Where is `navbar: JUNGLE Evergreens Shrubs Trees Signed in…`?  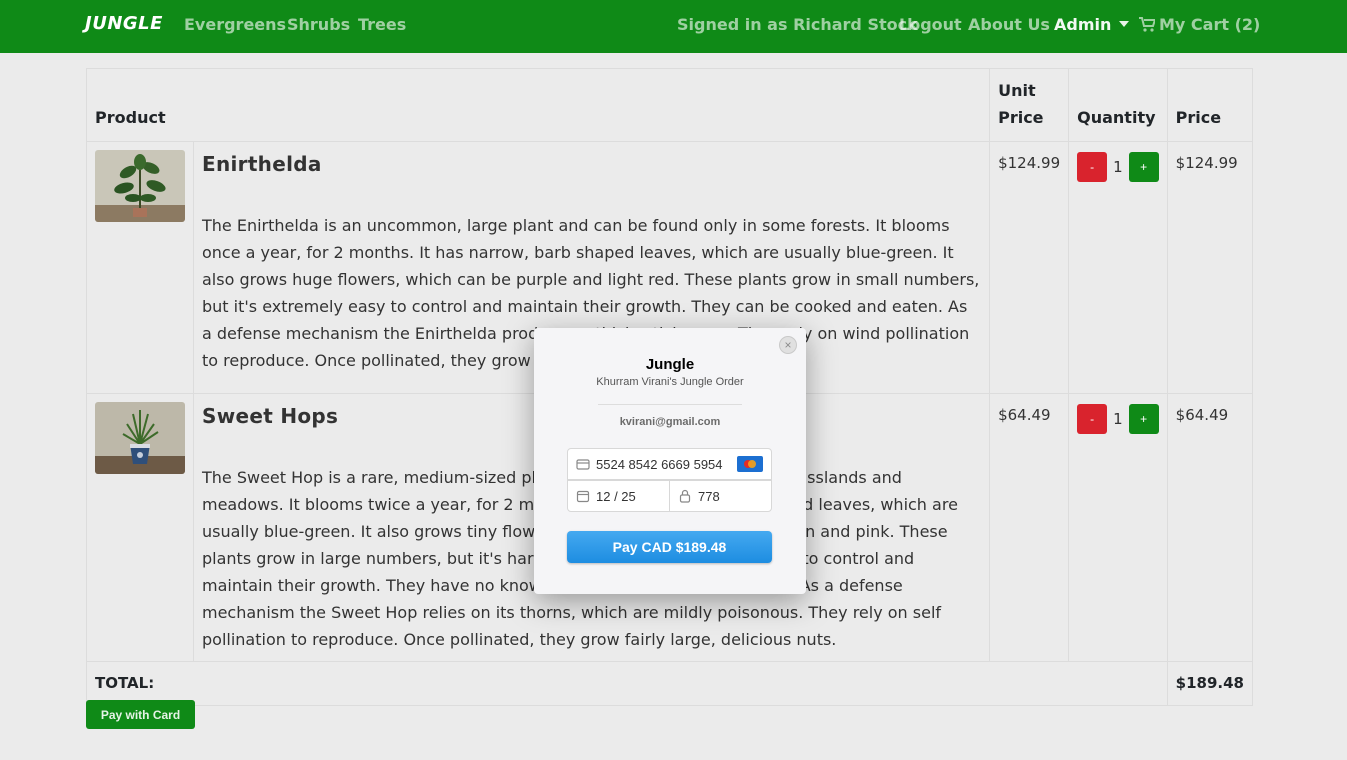
navbar: JUNGLE Evergreens Shrubs Trees Signed in… is located at coordinates (673, 26).